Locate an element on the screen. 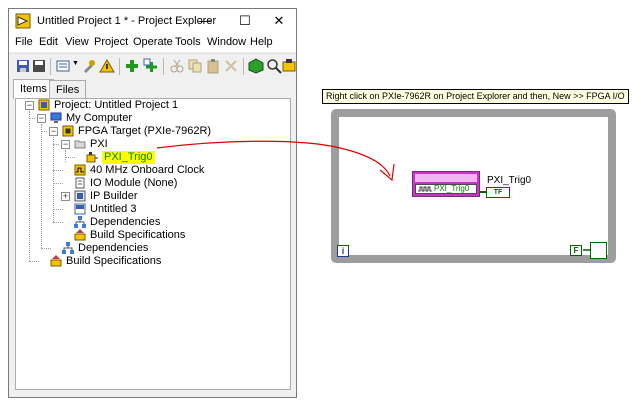 This screenshot has height=408, width=641. false-constant-label: F is located at coordinates (576, 250).